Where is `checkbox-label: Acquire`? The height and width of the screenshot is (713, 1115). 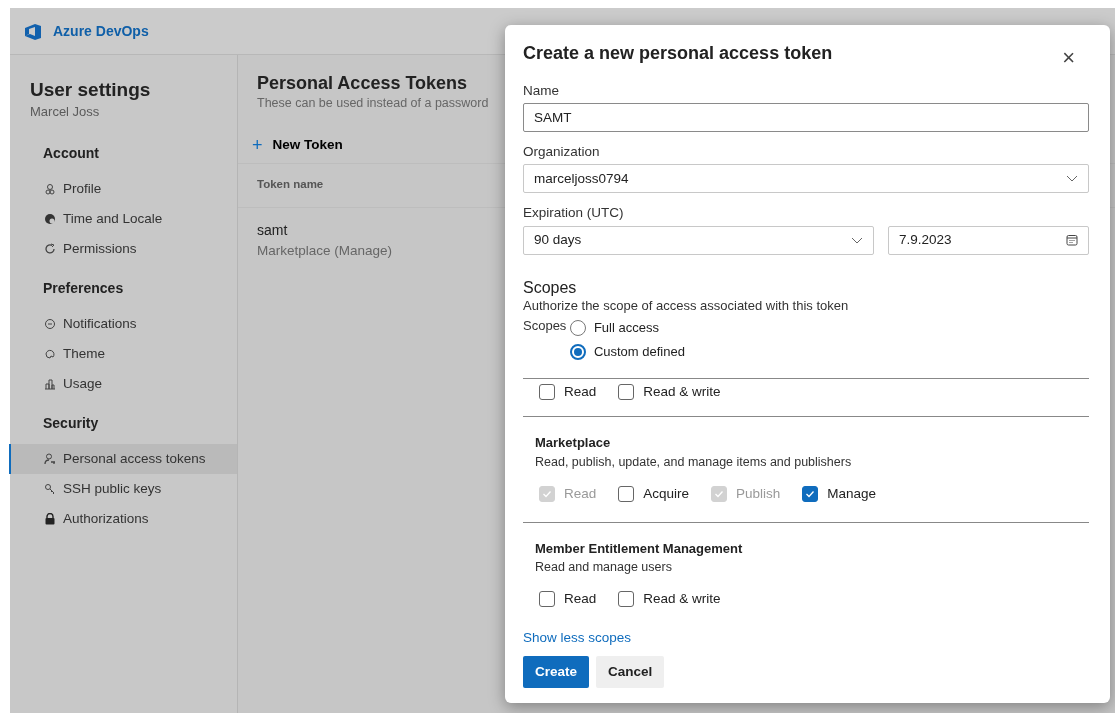 checkbox-label: Acquire is located at coordinates (666, 493).